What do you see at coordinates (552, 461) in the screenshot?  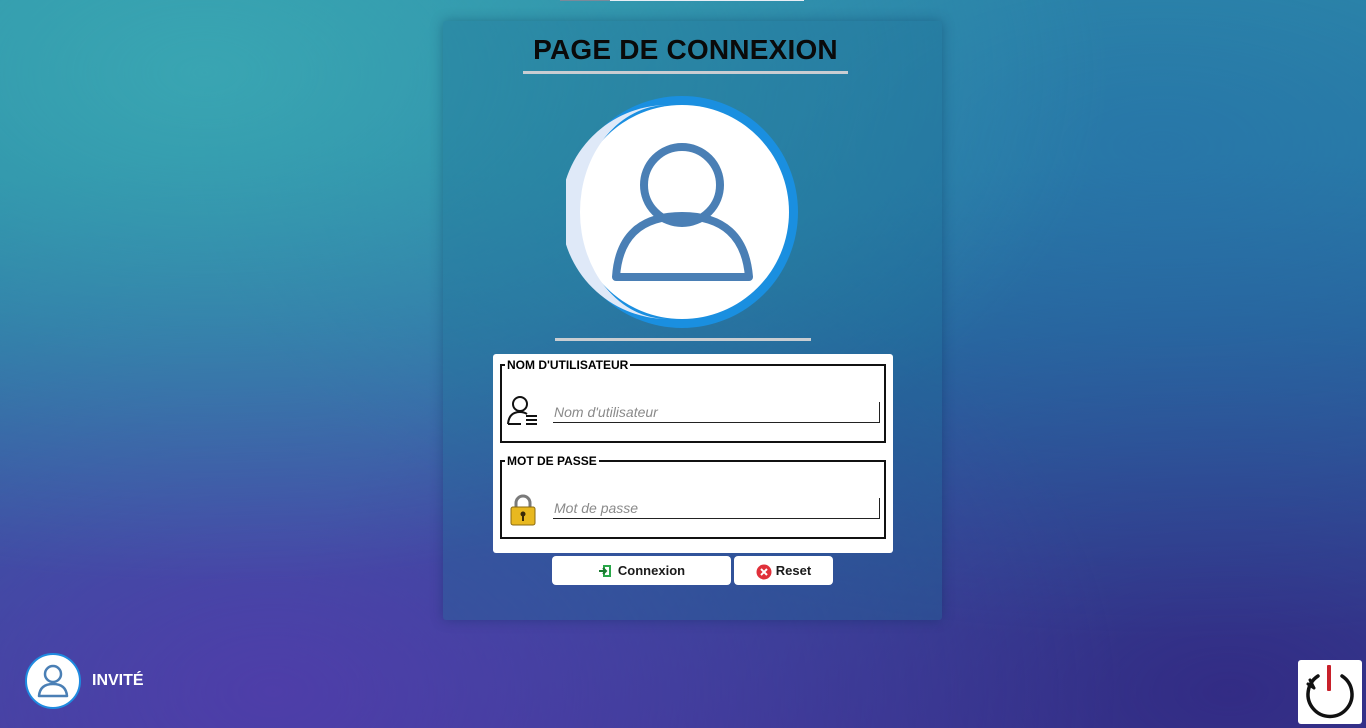 I see `password-legend: MOT DE PASSE` at bounding box center [552, 461].